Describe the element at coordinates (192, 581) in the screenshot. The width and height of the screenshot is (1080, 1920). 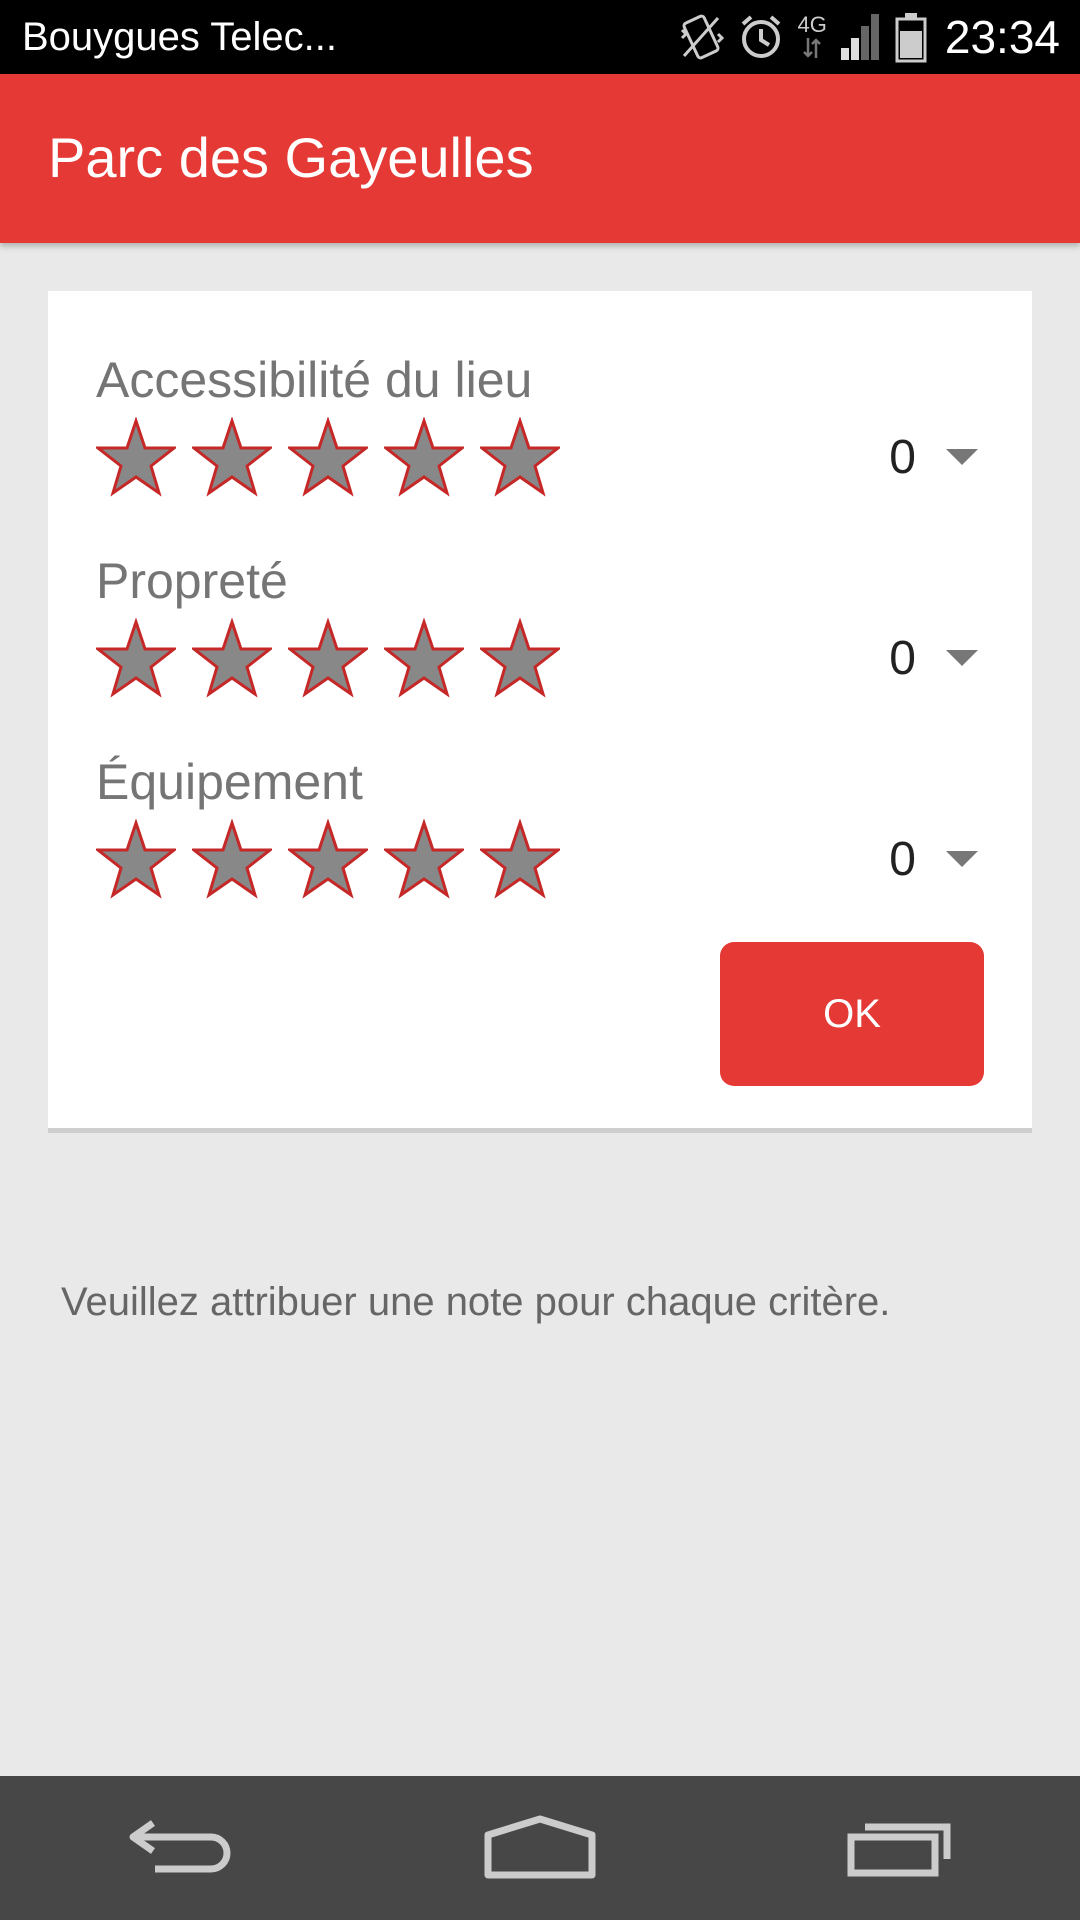
I see `criterion-label: Propreté` at that location.